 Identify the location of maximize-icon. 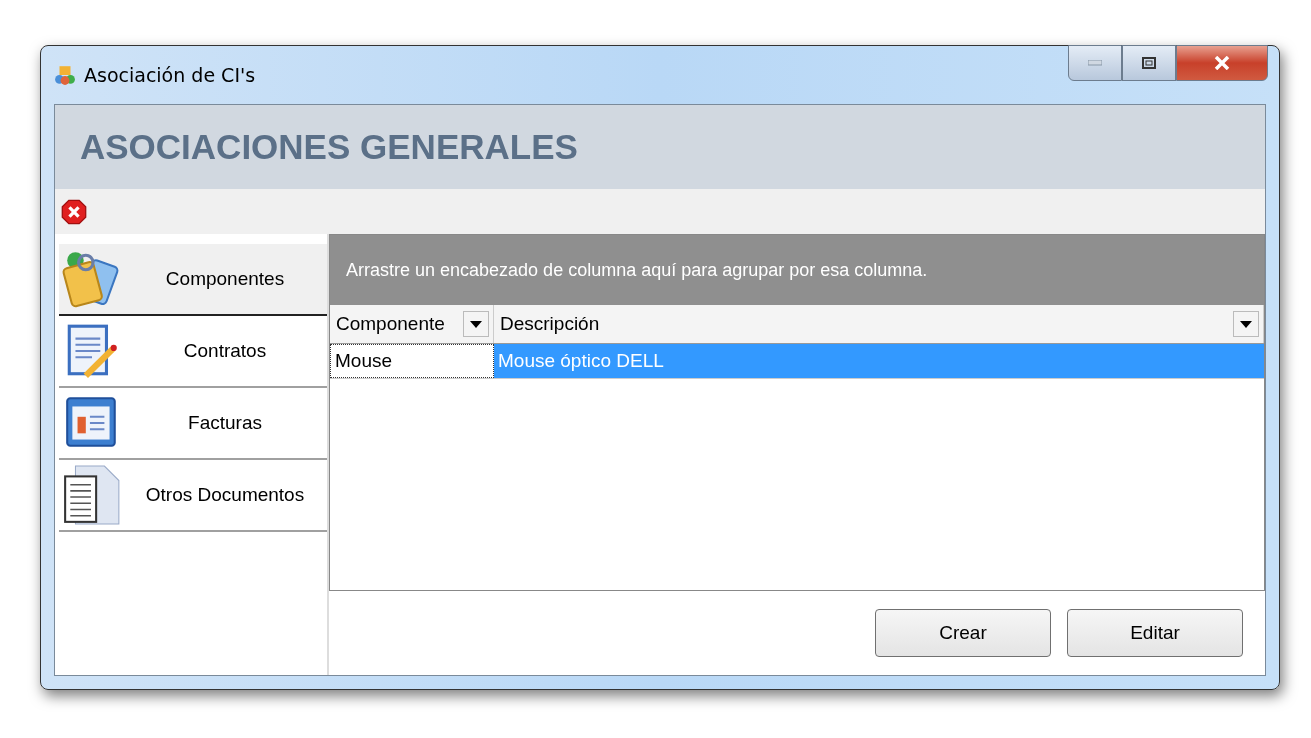
(1149, 63).